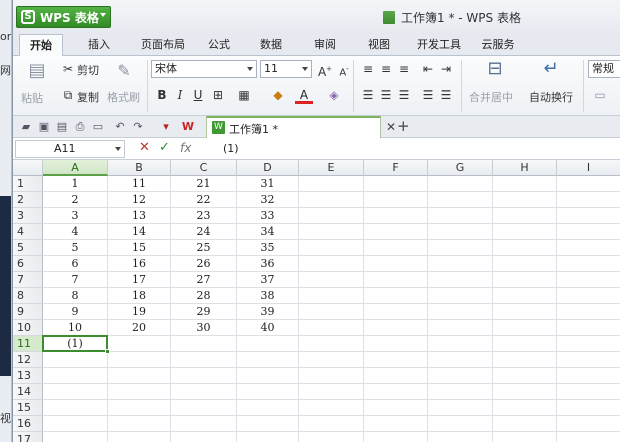  What do you see at coordinates (491, 97) in the screenshot?
I see `merge-center-label: 合并居中` at bounding box center [491, 97].